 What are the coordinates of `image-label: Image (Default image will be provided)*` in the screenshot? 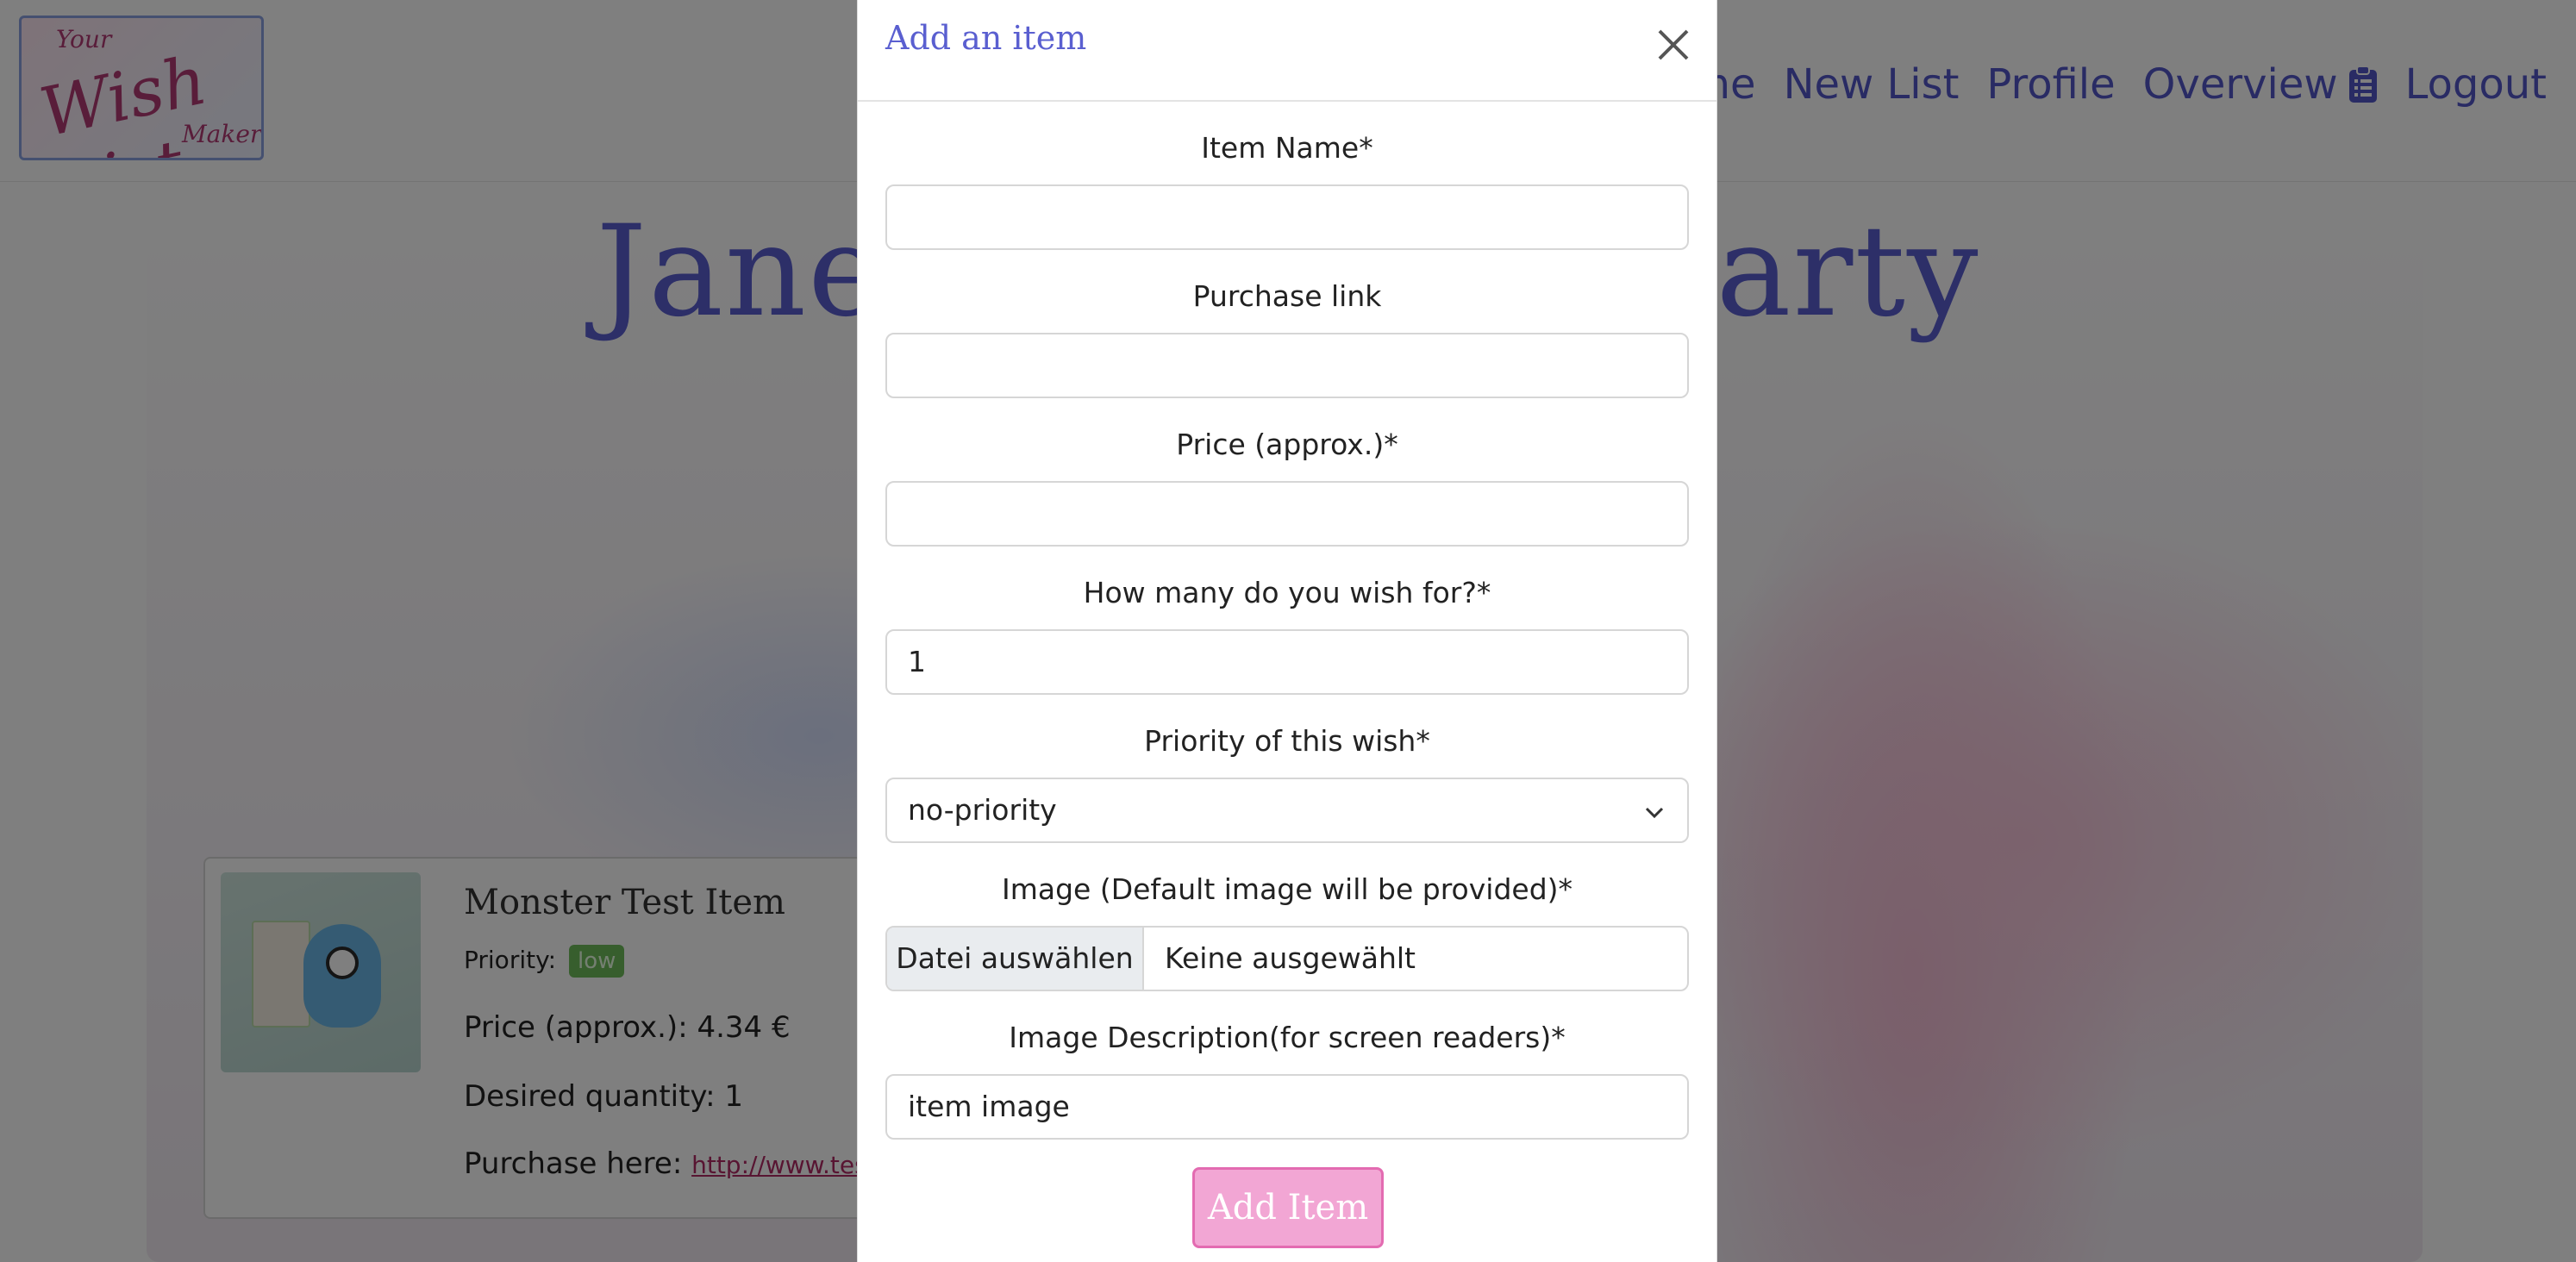 It's located at (1287, 889).